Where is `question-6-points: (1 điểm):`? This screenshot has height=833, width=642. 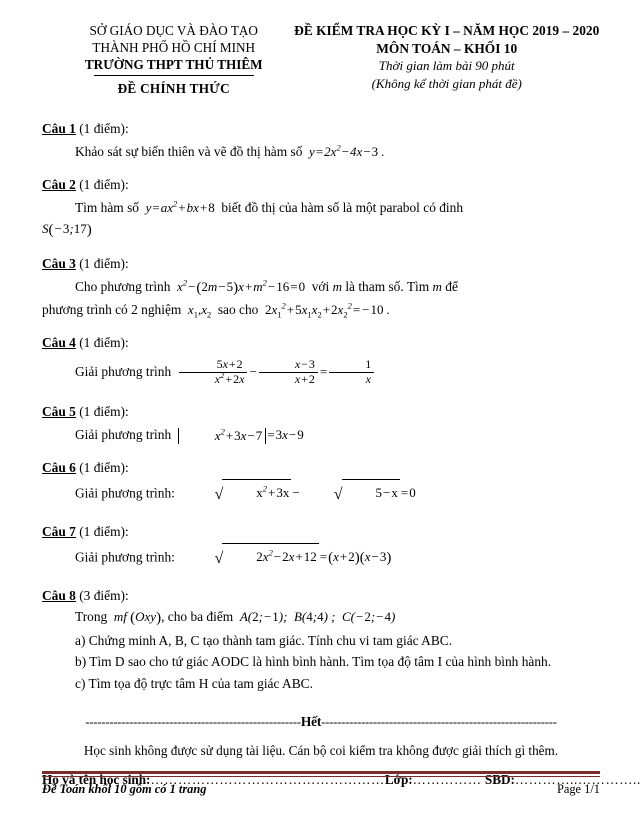
question-6-points: (1 điểm): is located at coordinates (104, 467).